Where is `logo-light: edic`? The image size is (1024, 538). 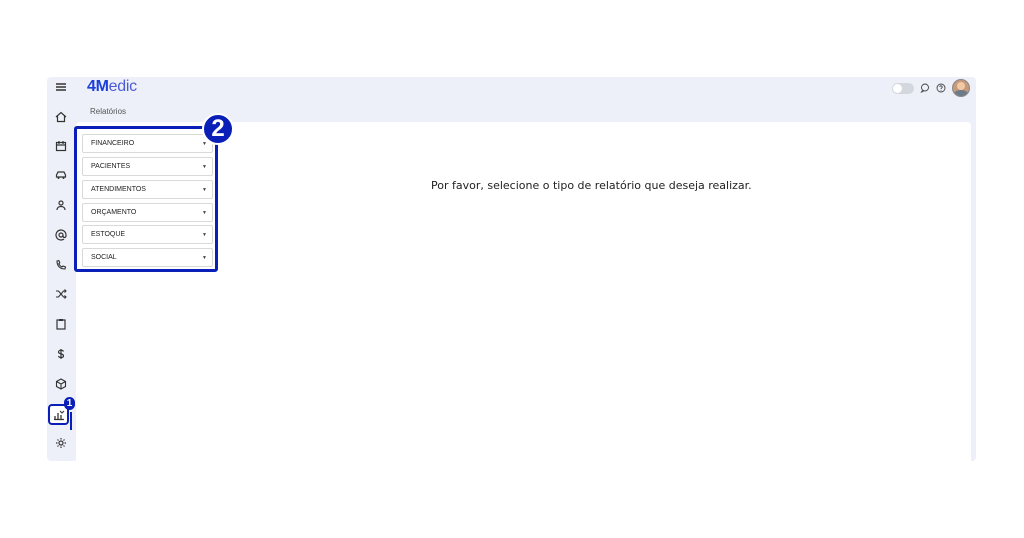
logo-light: edic is located at coordinates (122, 86).